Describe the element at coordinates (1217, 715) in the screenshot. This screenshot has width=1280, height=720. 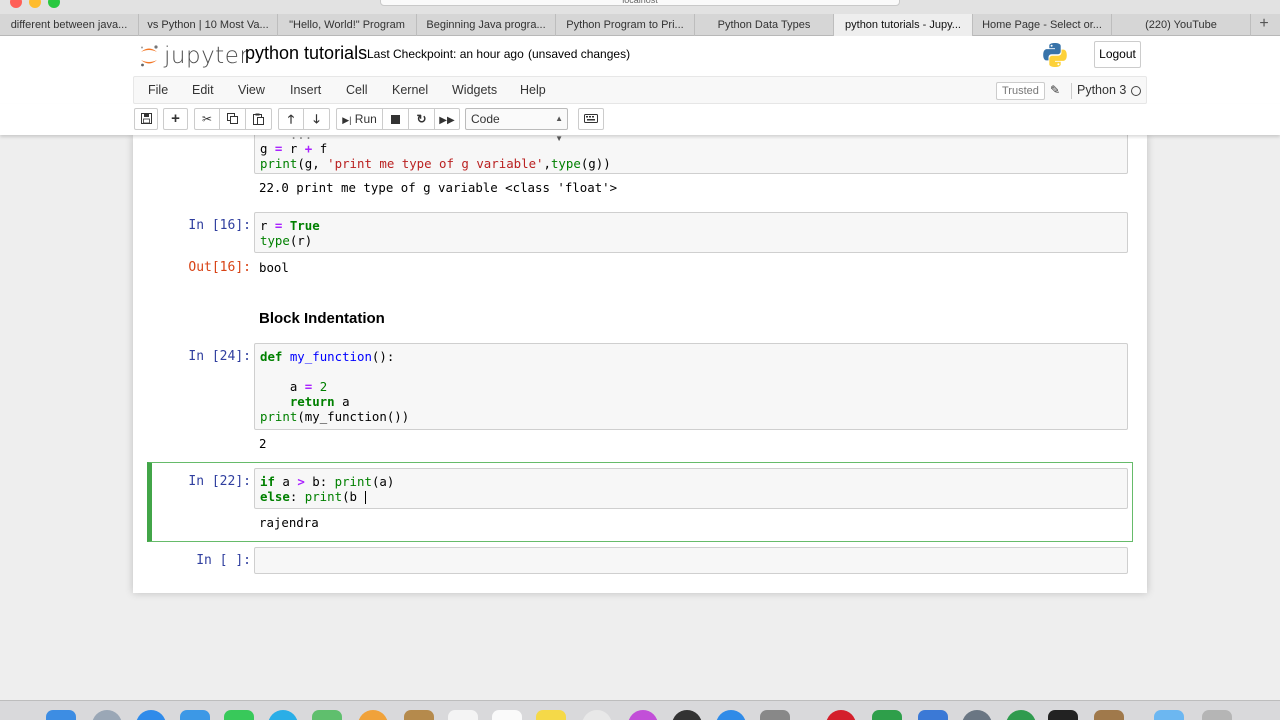
I see `trash-icon` at that location.